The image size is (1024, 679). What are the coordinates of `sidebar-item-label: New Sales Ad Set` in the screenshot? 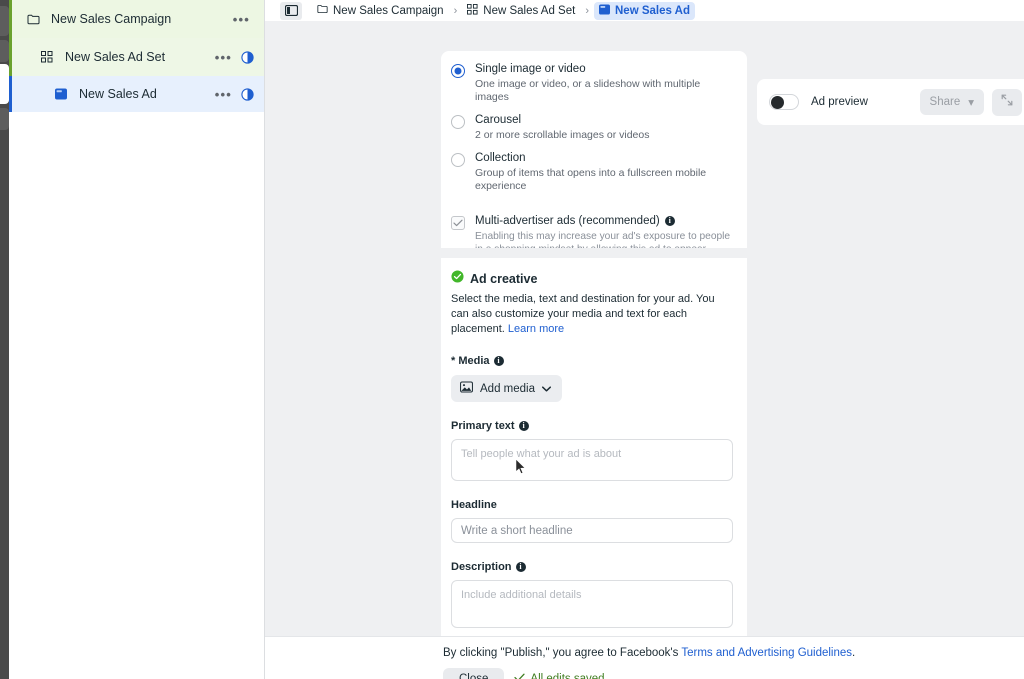 It's located at (115, 57).